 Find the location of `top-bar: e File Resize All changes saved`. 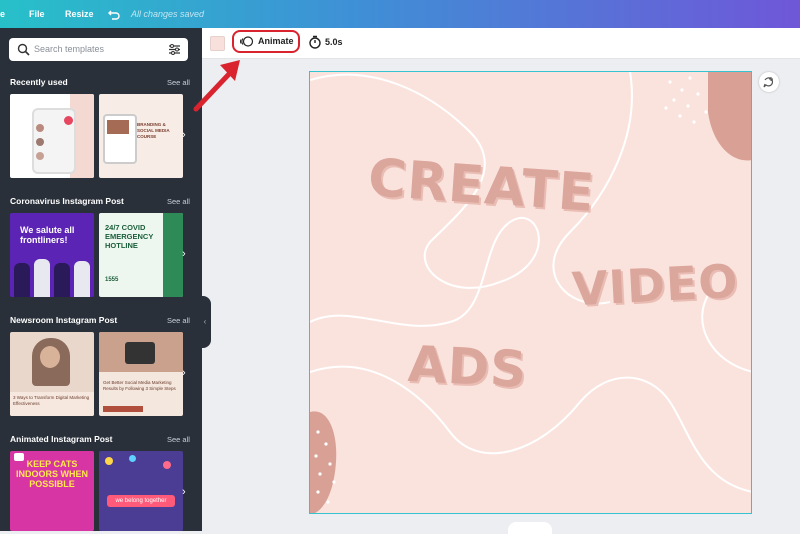

top-bar: e File Resize All changes saved is located at coordinates (400, 14).